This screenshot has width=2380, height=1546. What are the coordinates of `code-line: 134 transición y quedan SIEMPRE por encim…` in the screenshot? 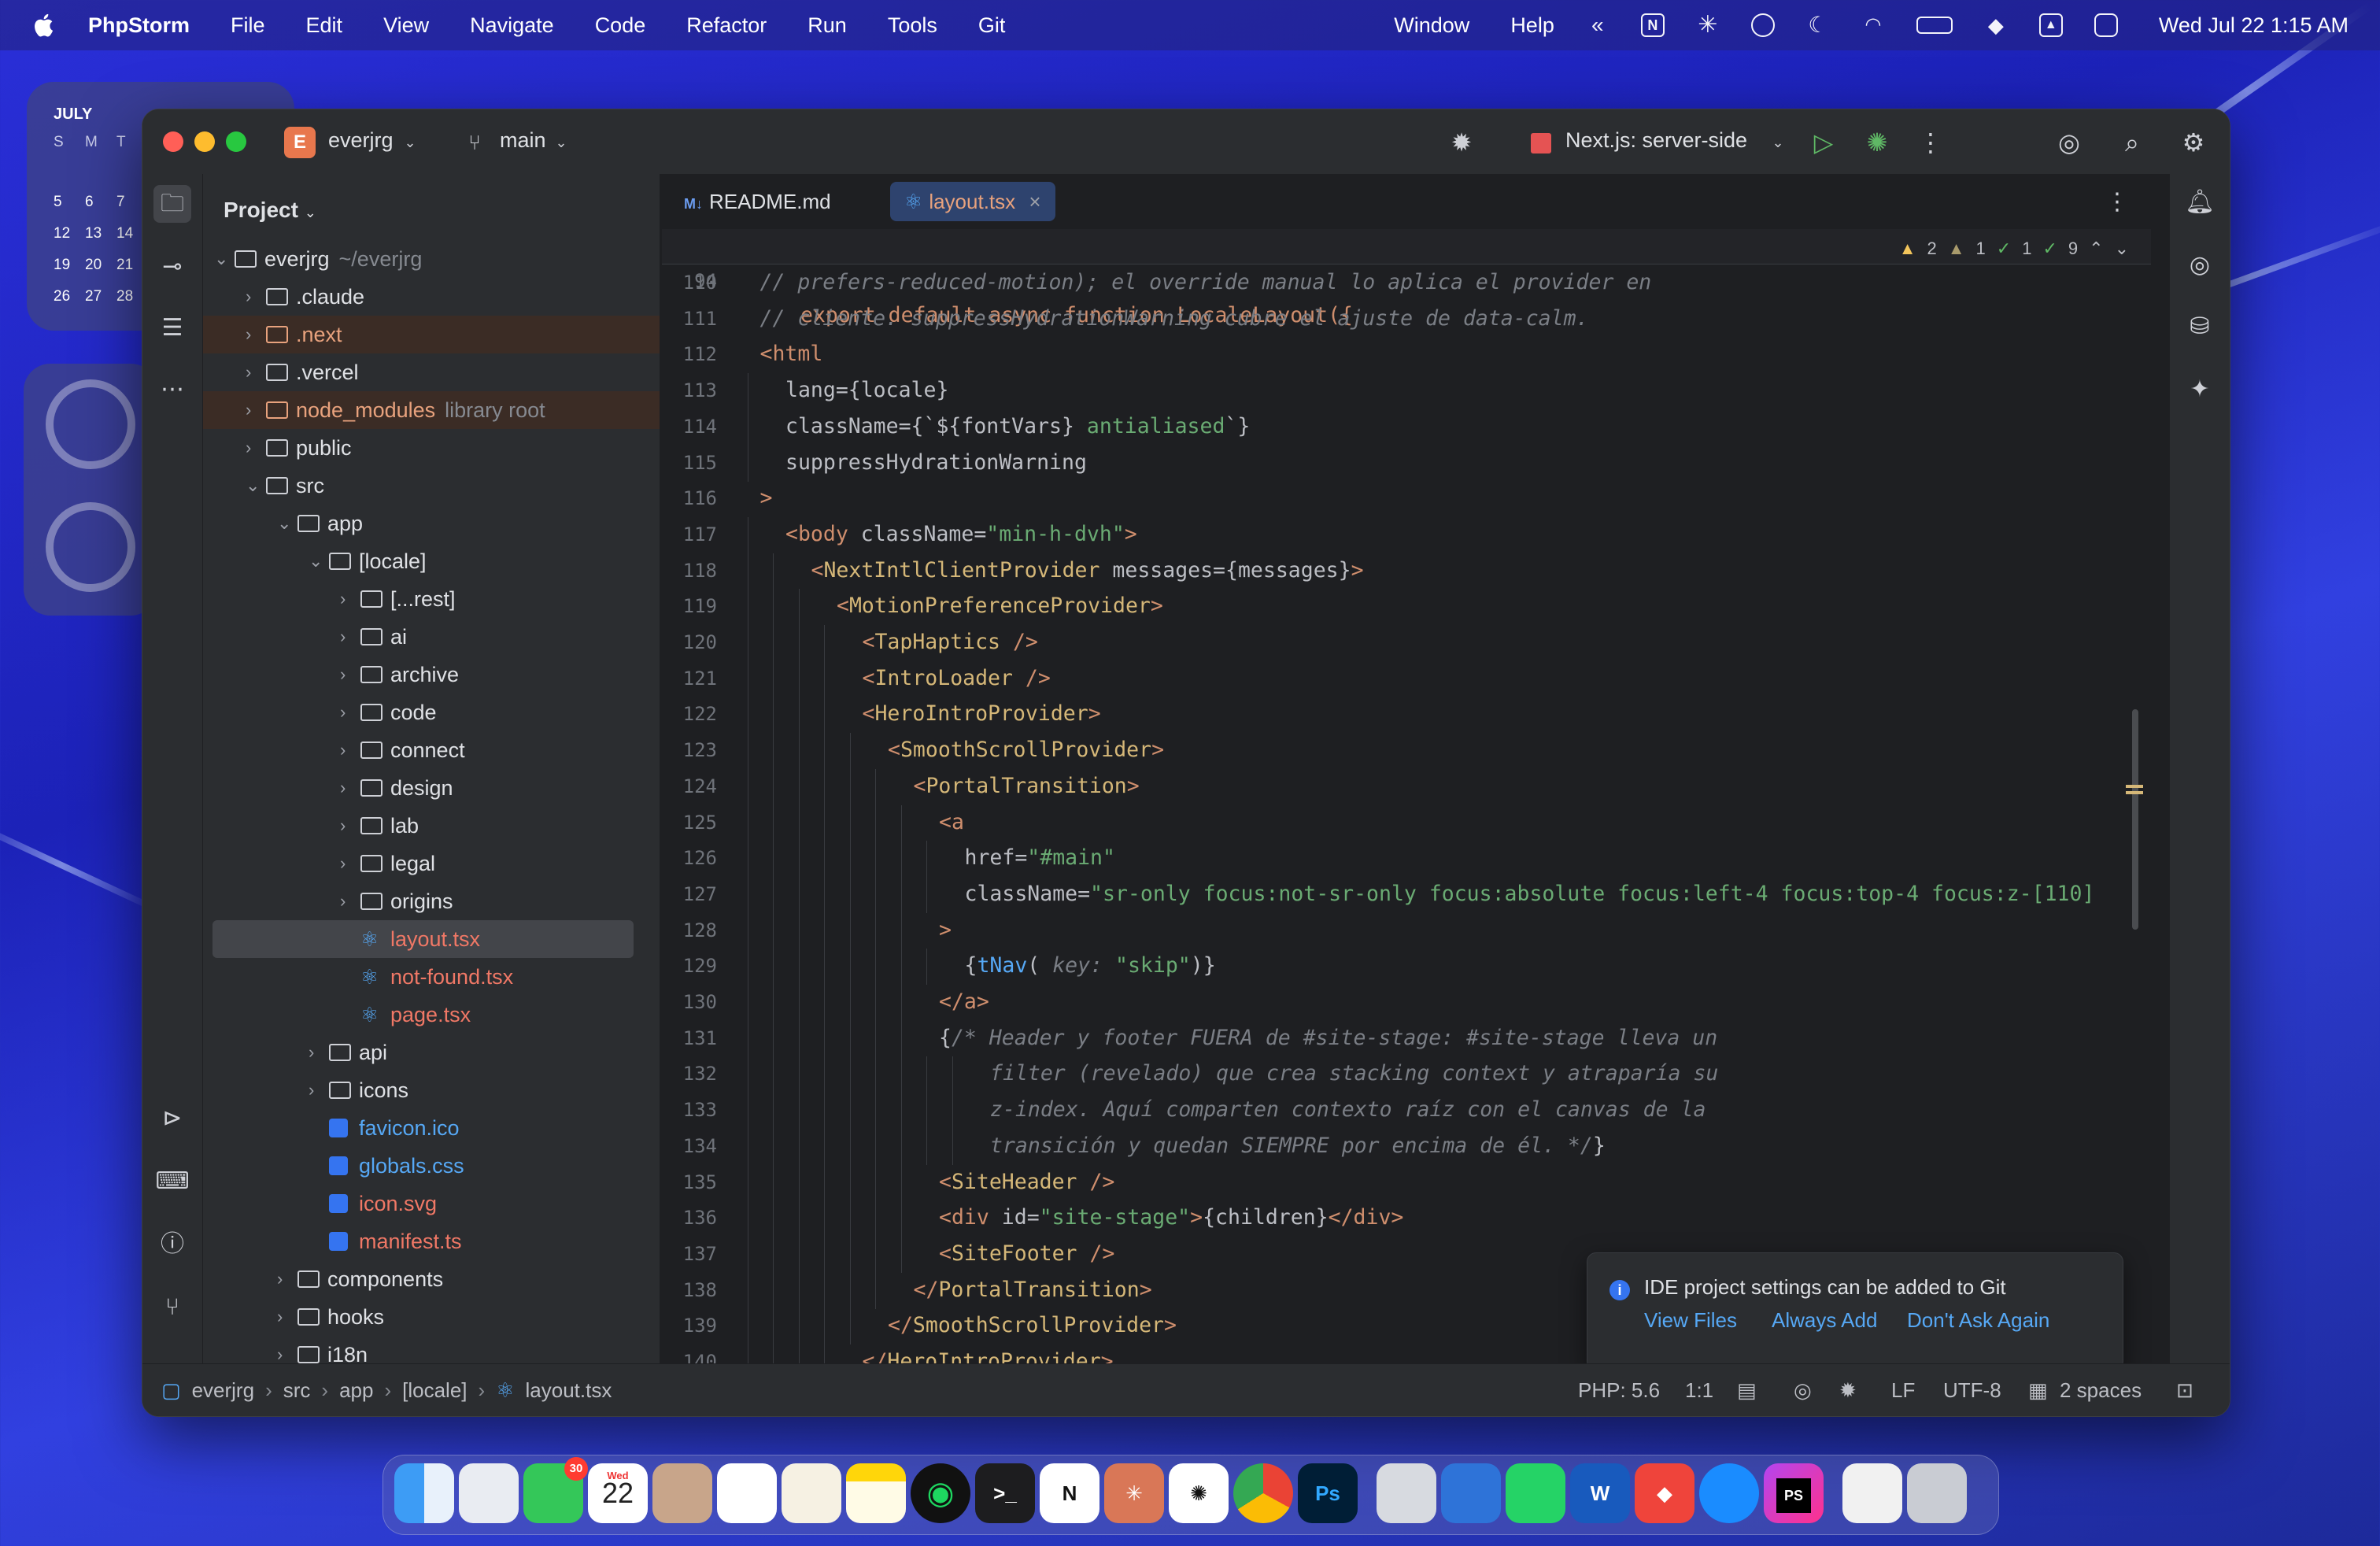 It's located at (1406, 1147).